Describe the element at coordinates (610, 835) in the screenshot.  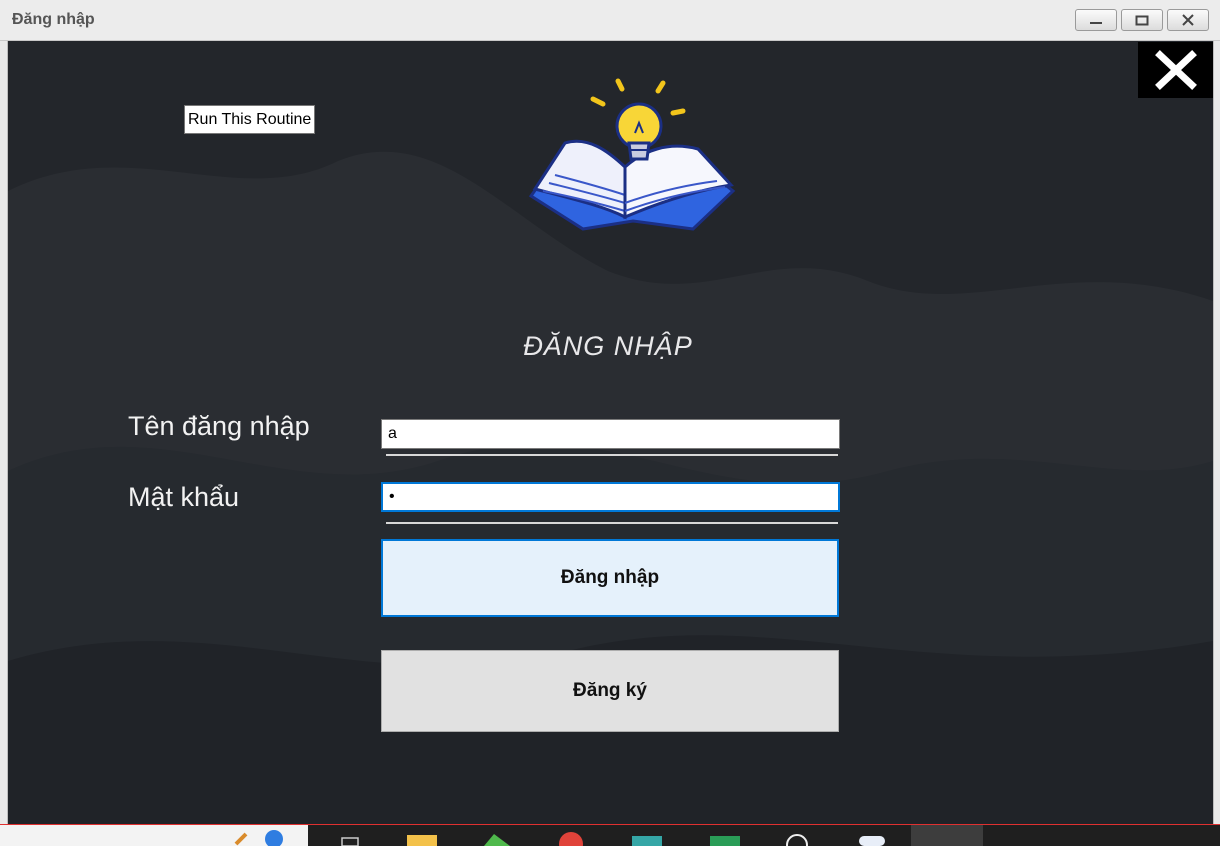
I see `taskbar` at that location.